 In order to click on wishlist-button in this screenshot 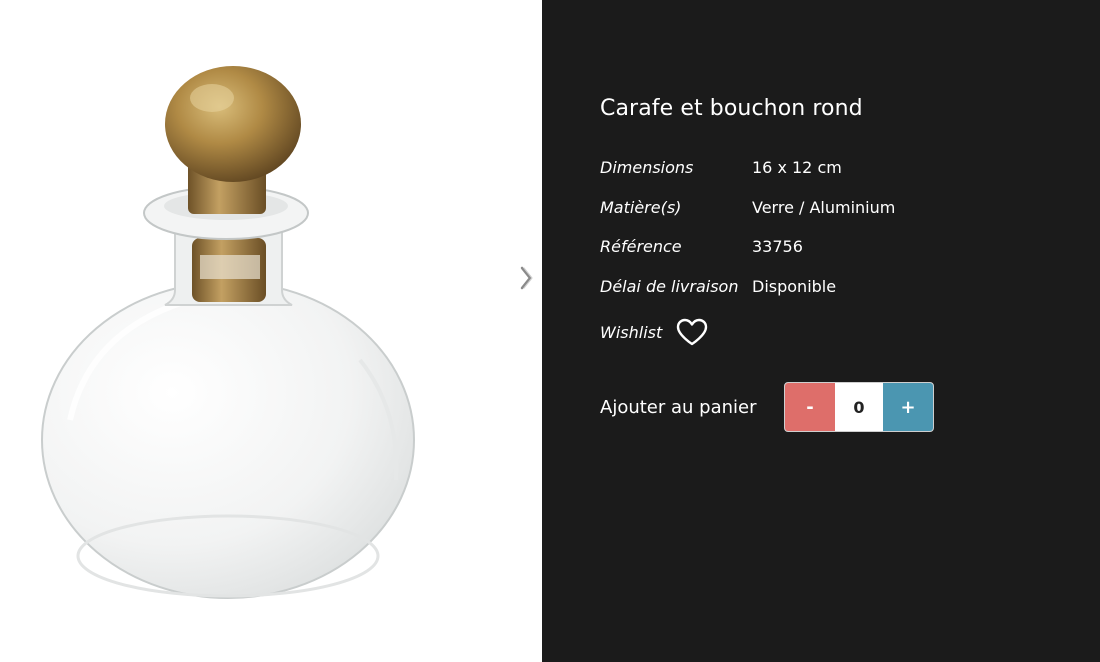, I will do `click(692, 332)`.